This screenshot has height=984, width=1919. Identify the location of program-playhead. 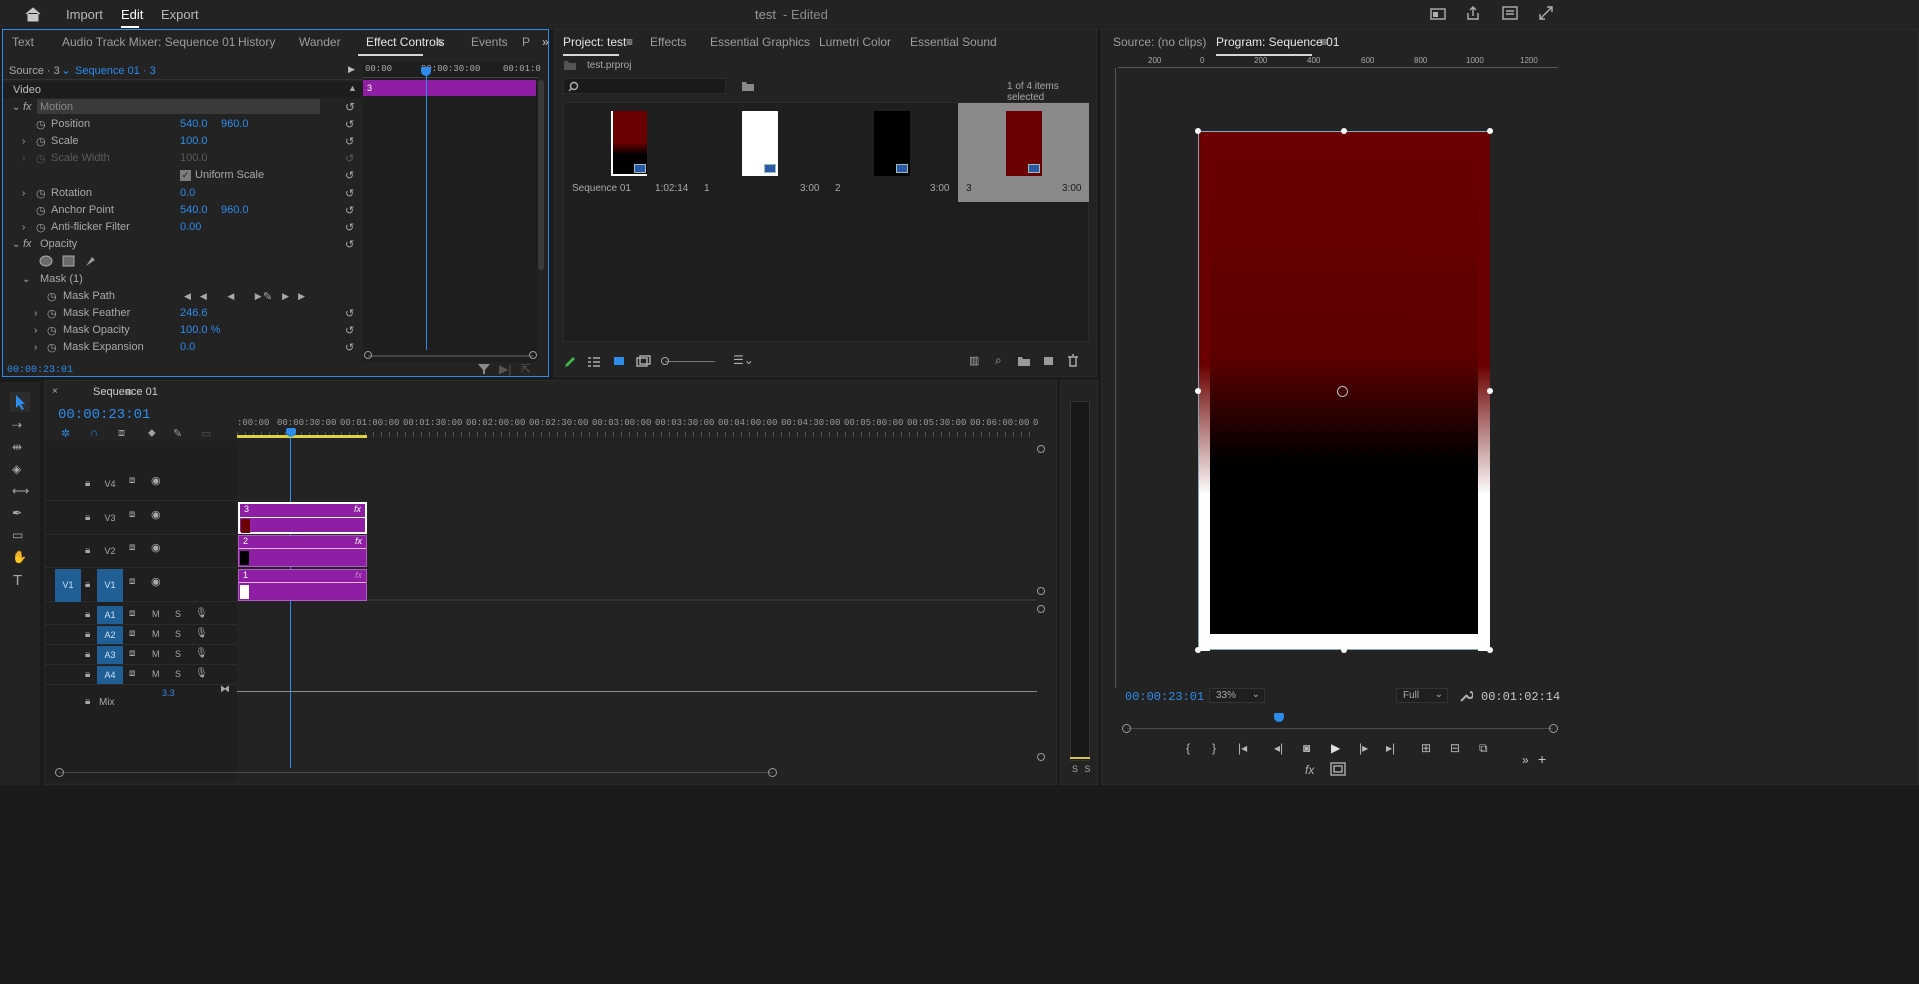
(1279, 717).